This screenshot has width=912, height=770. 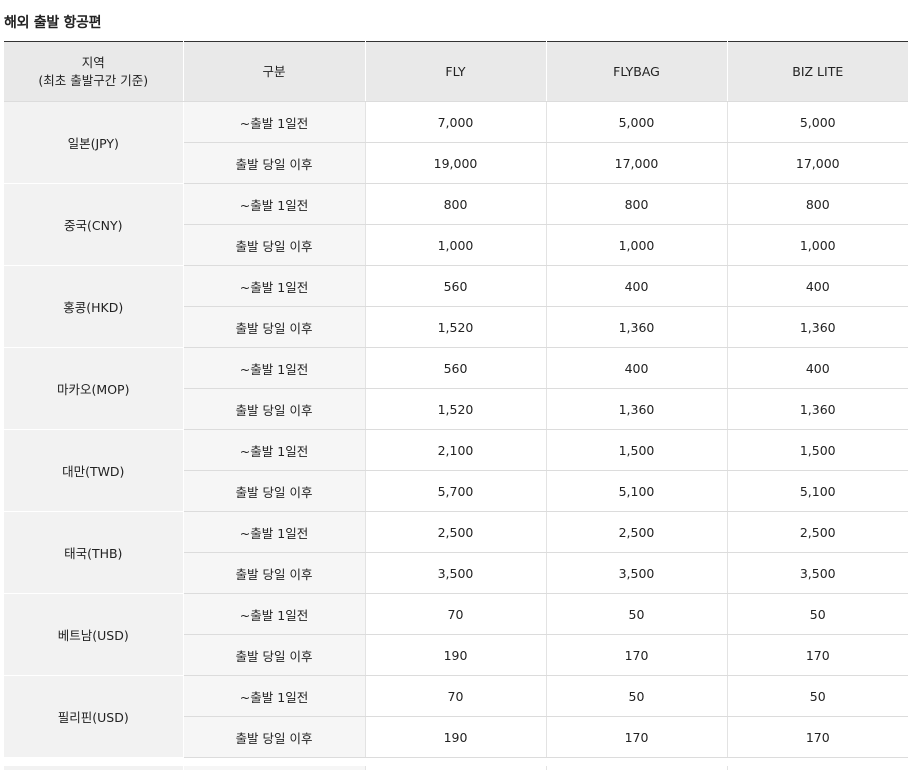 What do you see at coordinates (94, 388) in the screenshot?
I see `region-cell: 마카오(MOP)` at bounding box center [94, 388].